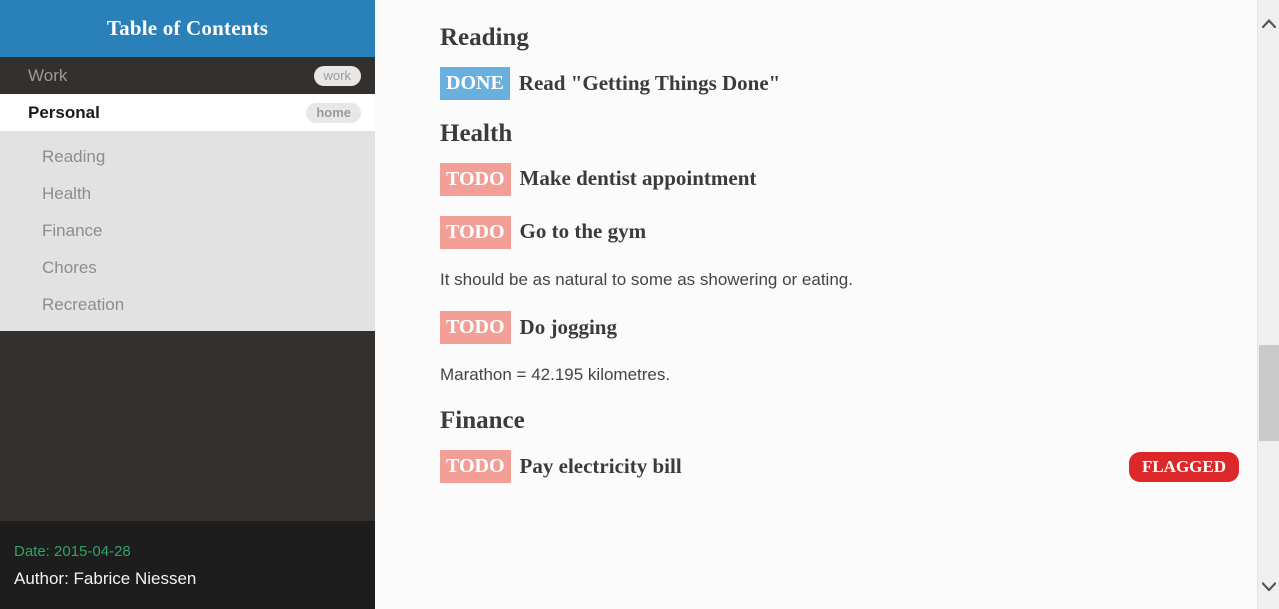 The width and height of the screenshot is (1279, 609). Describe the element at coordinates (583, 231) in the screenshot. I see `task-title: Go to the gym` at that location.